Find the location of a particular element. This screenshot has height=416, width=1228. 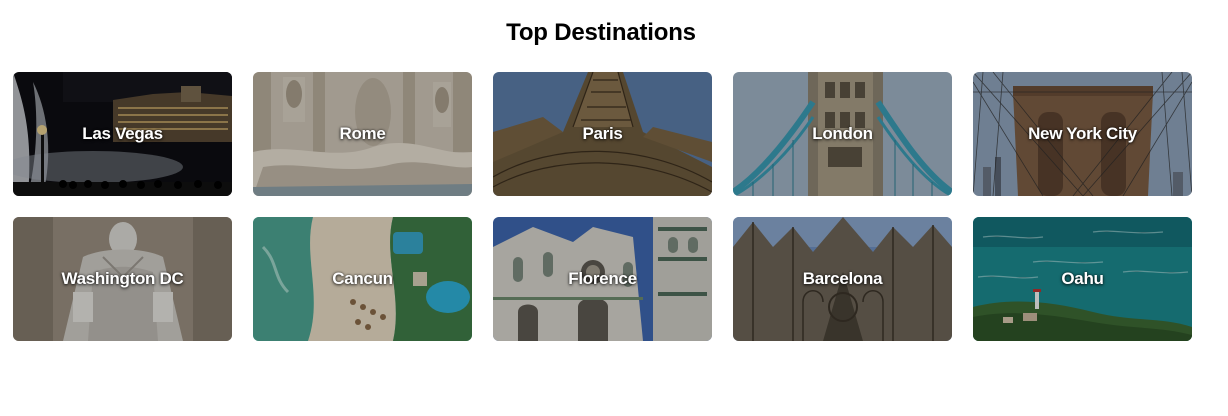

destination-card-oahu: Oahu is located at coordinates (1082, 279).